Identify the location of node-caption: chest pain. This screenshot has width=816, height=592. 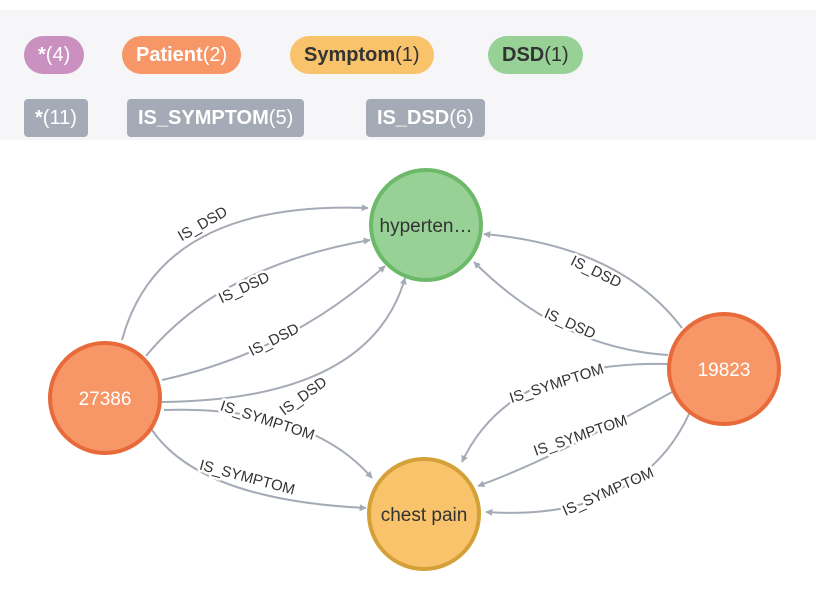
(424, 515).